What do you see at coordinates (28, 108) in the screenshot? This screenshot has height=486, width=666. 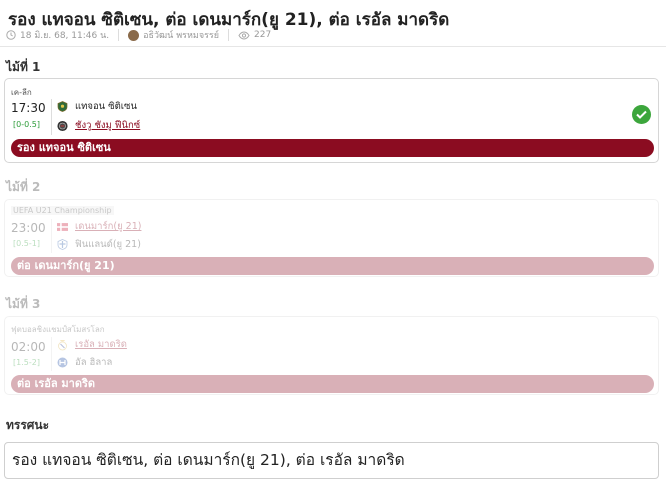 I see `match-time: 17:30` at bounding box center [28, 108].